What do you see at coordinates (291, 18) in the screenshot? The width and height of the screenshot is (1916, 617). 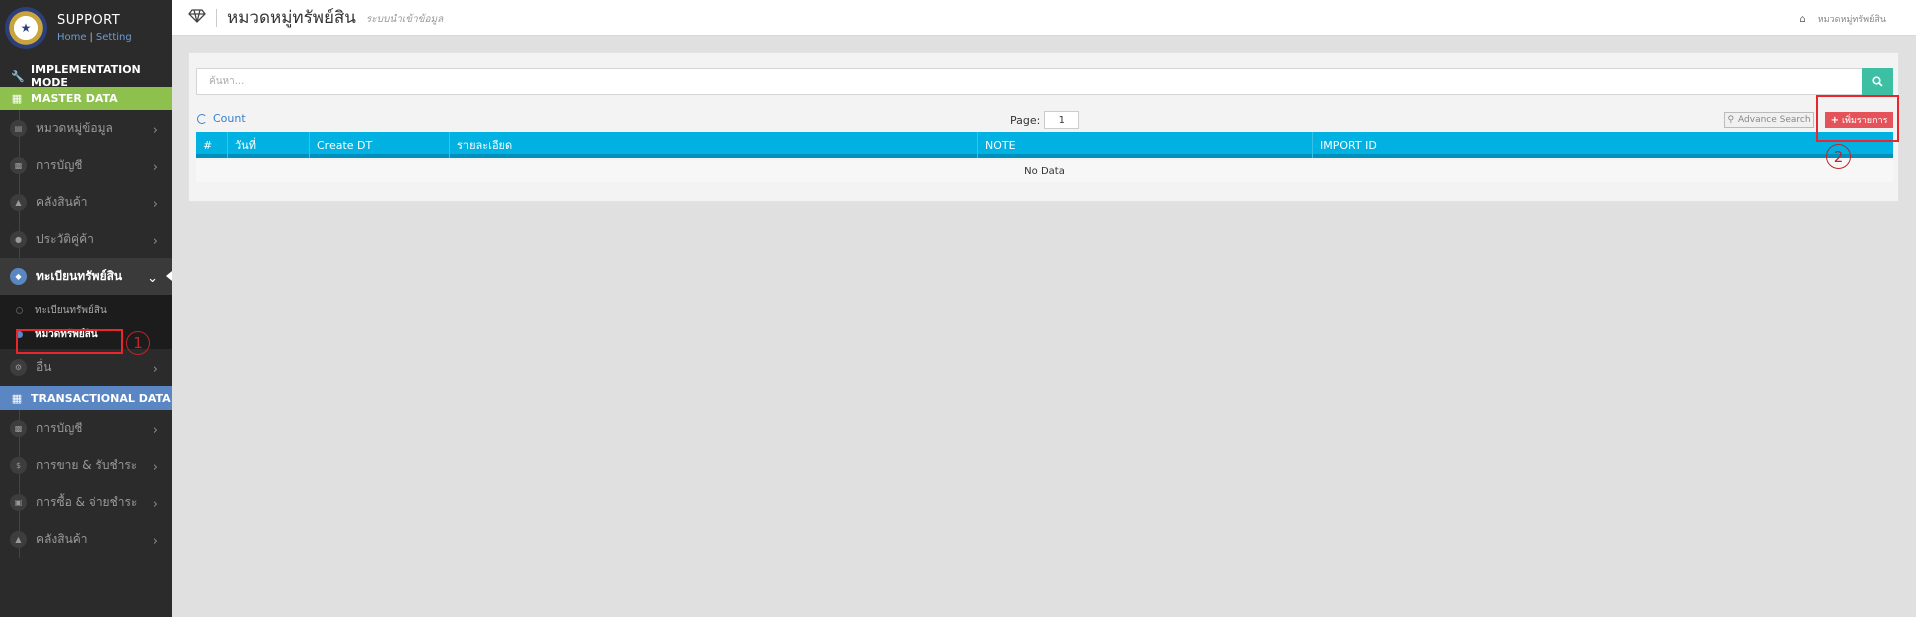 I see `page-title: หมวดหมู่ทรัพย์สิน` at bounding box center [291, 18].